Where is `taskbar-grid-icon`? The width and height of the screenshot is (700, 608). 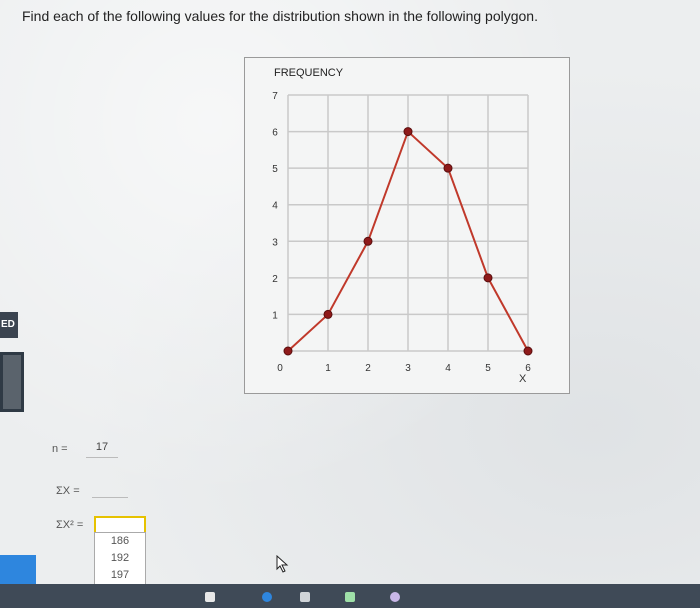
taskbar-grid-icon is located at coordinates (350, 597).